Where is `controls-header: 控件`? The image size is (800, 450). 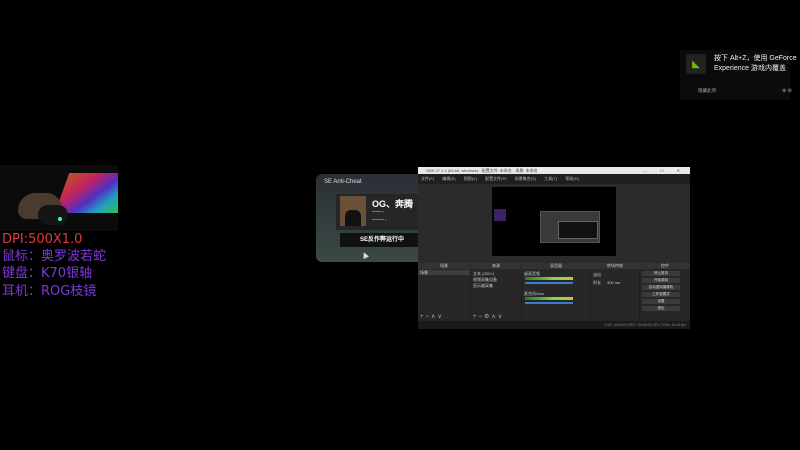
controls-header: 控件 is located at coordinates (665, 266).